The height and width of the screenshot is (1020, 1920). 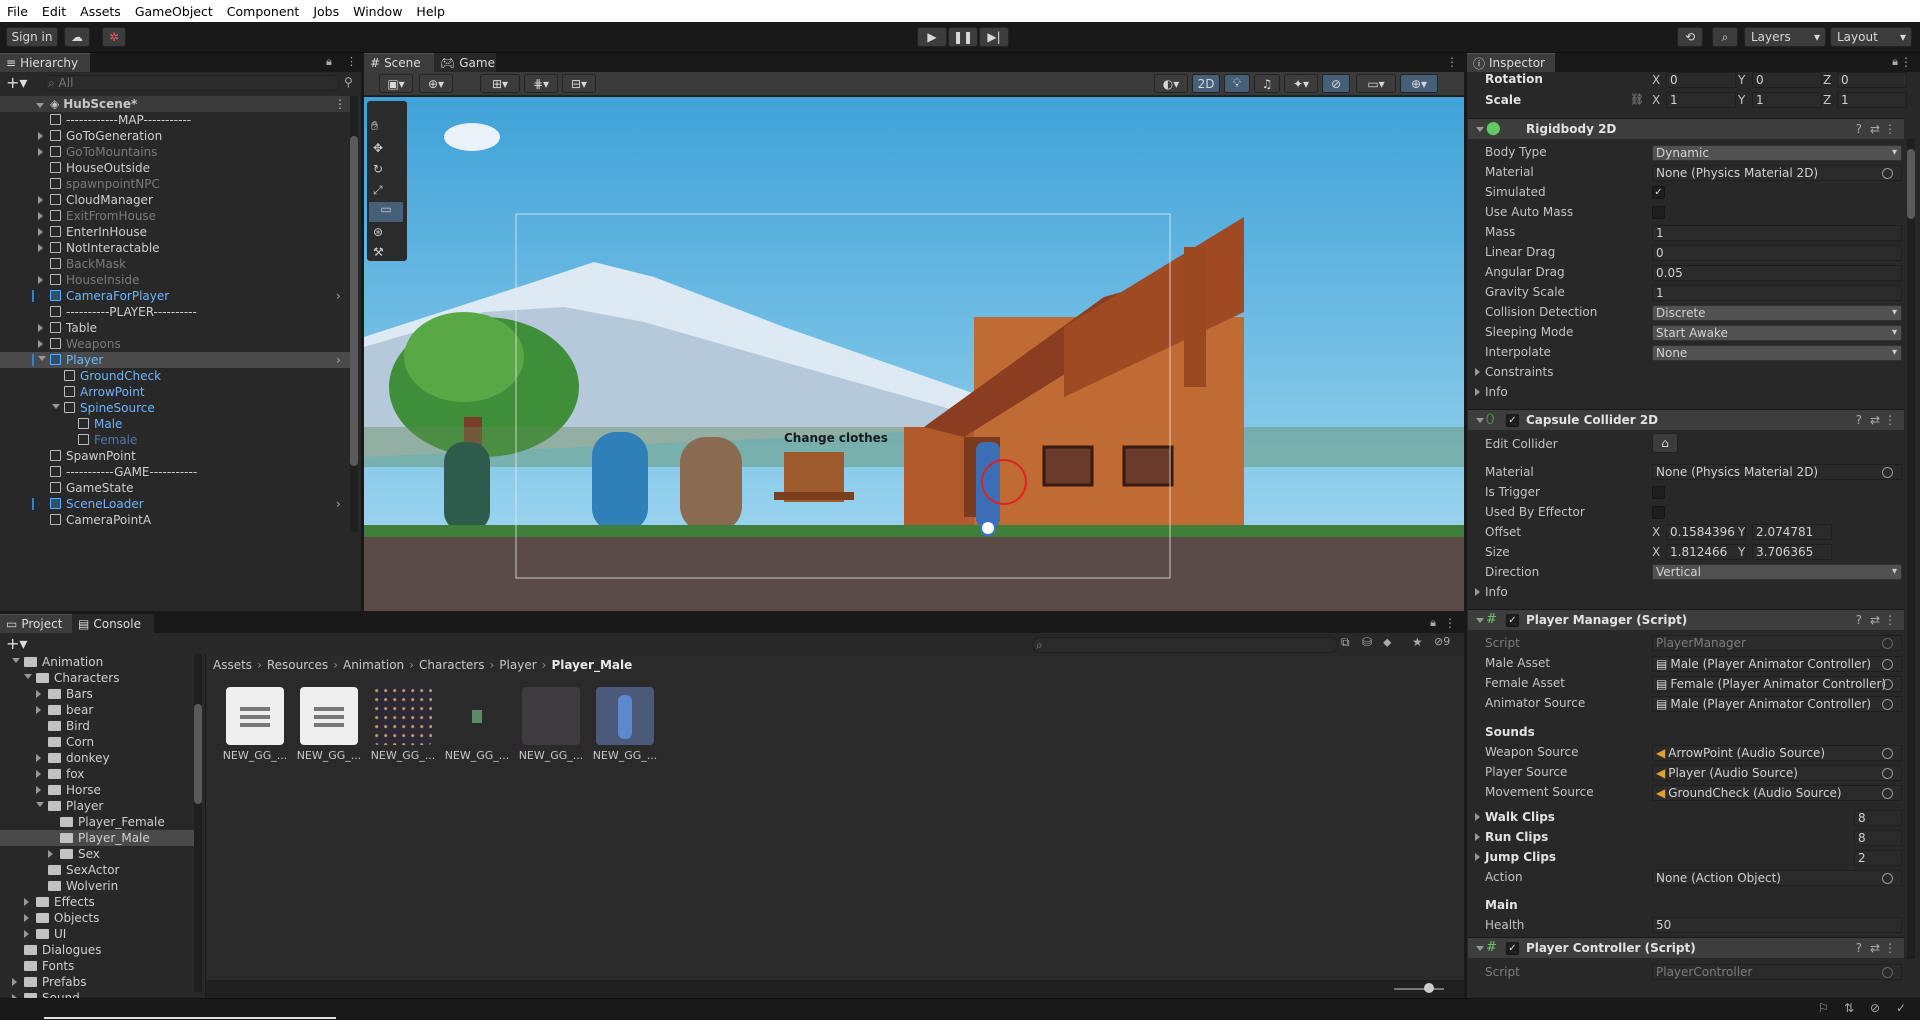 What do you see at coordinates (45, 62) in the screenshot?
I see `hierarchy-tab: ≡ Hierarchy` at bounding box center [45, 62].